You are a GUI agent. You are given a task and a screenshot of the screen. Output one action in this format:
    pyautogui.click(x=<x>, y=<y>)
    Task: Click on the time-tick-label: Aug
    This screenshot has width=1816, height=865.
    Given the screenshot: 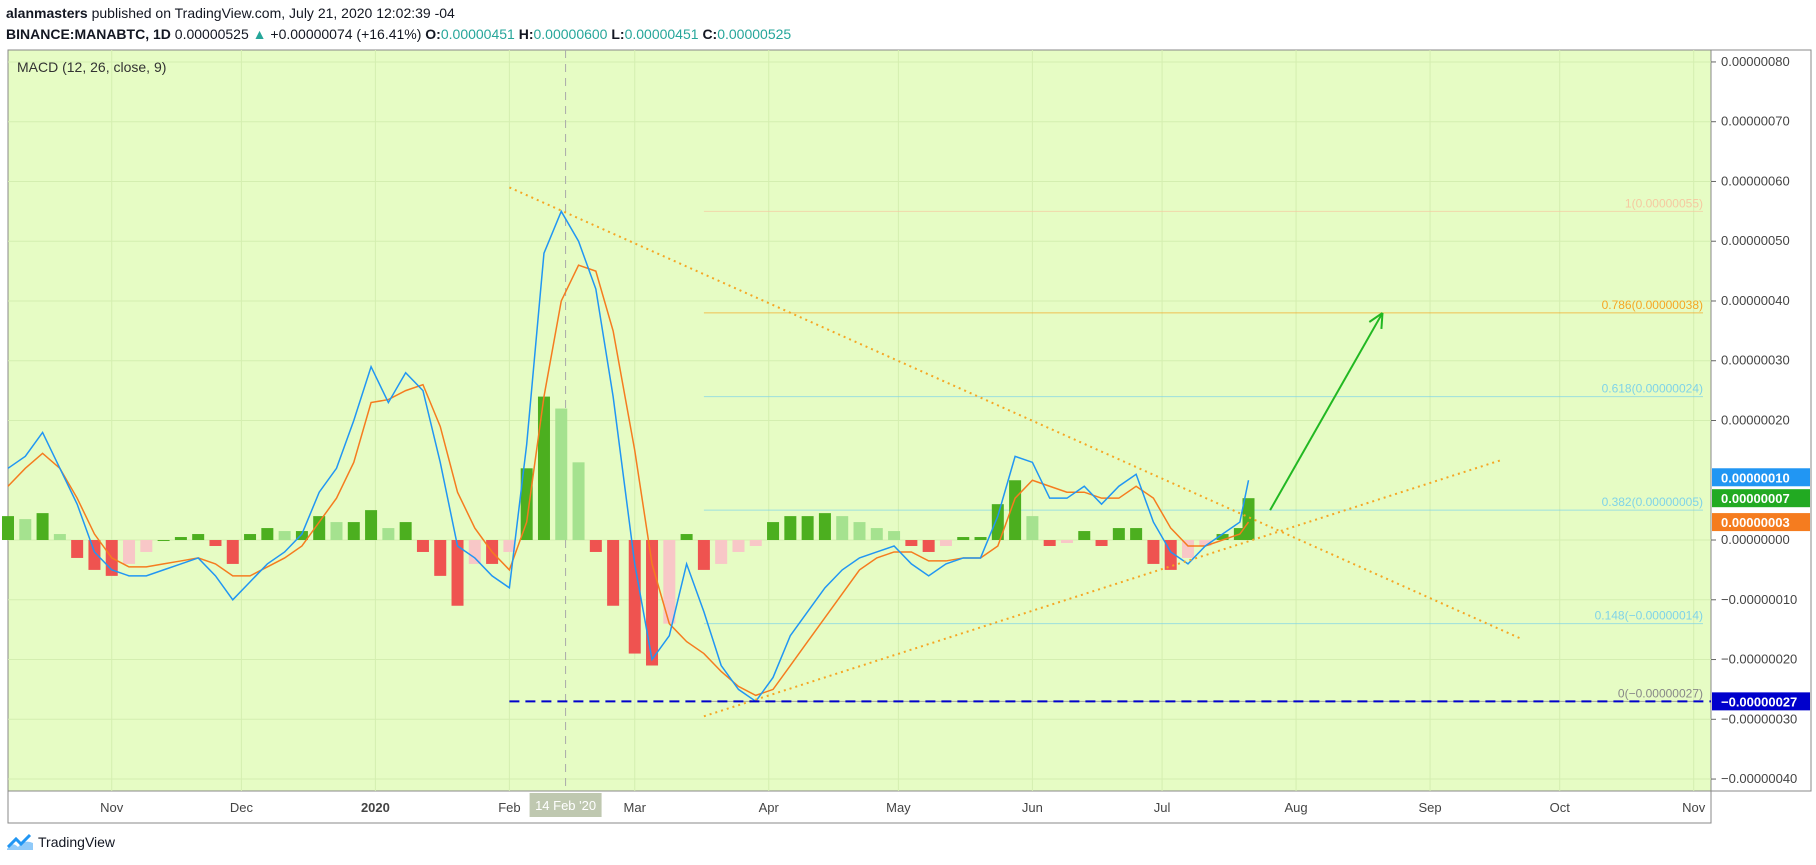 What is the action you would take?
    pyautogui.click(x=1295, y=807)
    